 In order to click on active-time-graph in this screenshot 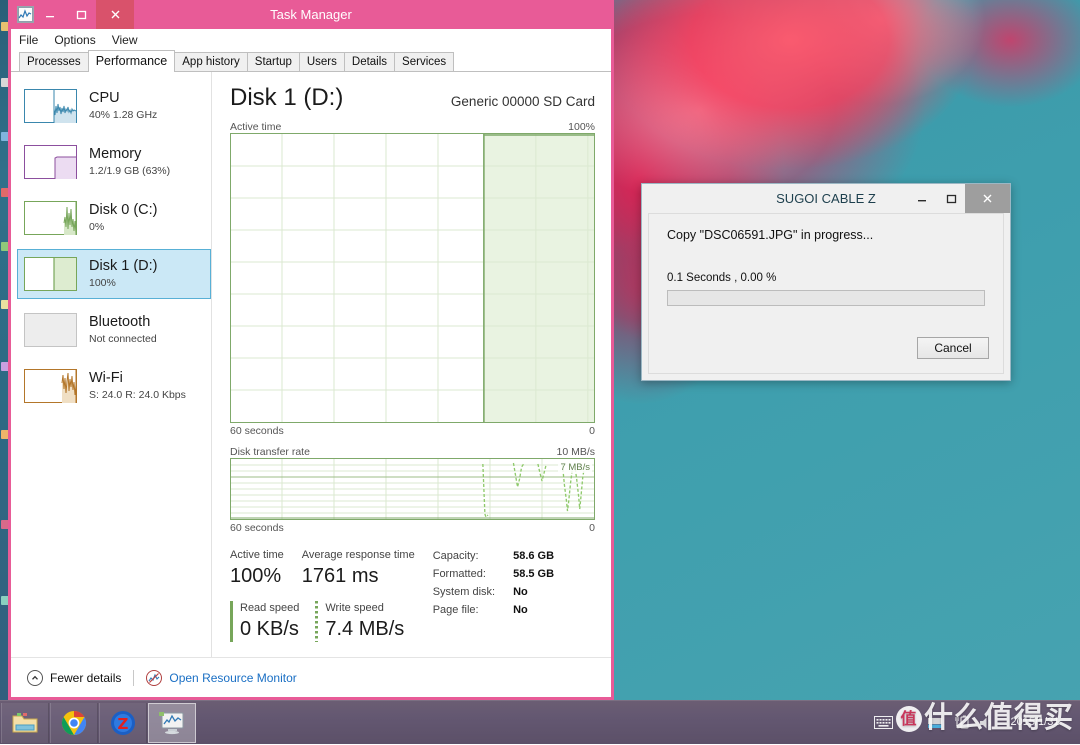, I will do `click(412, 278)`.